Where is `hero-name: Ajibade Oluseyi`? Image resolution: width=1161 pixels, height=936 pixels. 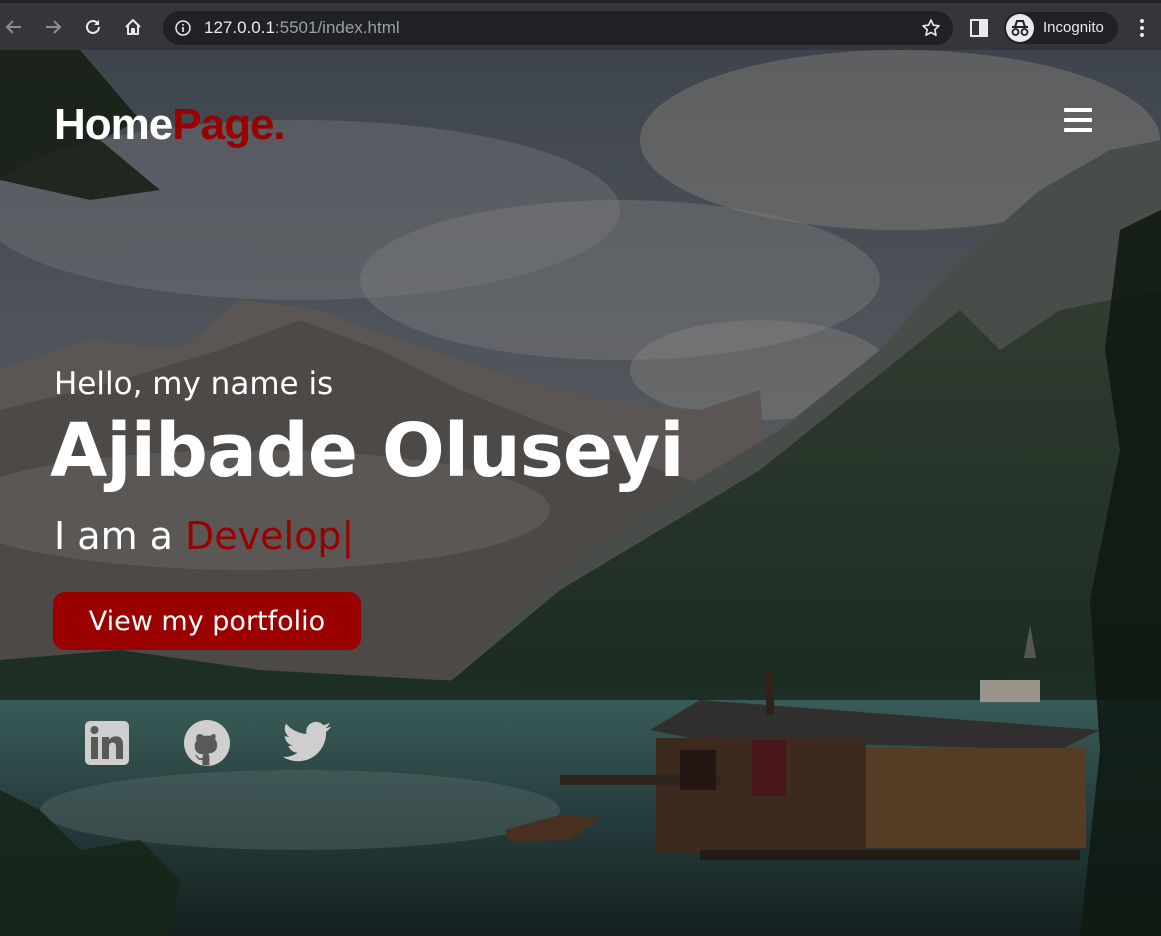 hero-name: Ajibade Oluseyi is located at coordinates (367, 451).